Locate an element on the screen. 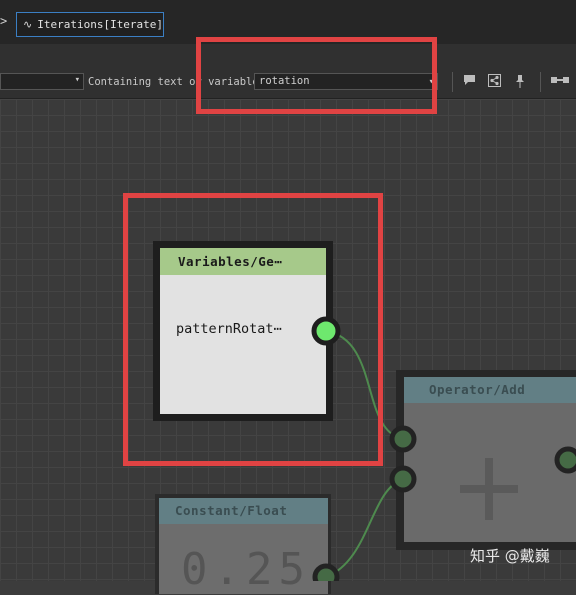 The width and height of the screenshot is (576, 595). add-output-port is located at coordinates (565, 460).